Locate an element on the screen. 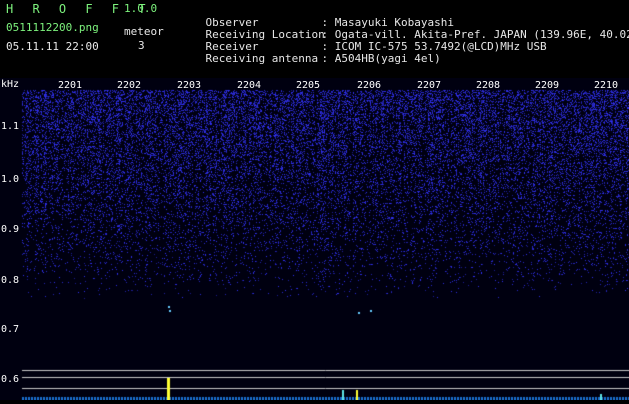  date-time: 05.11.11 22:00 is located at coordinates (52, 47).